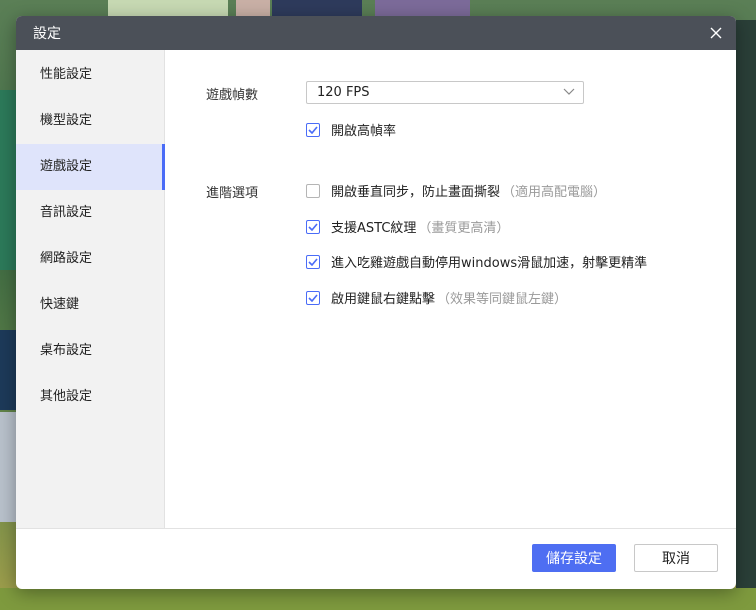 This screenshot has height=610, width=756. Describe the element at coordinates (445, 92) in the screenshot. I see `fps-select: 120 FPS` at that location.